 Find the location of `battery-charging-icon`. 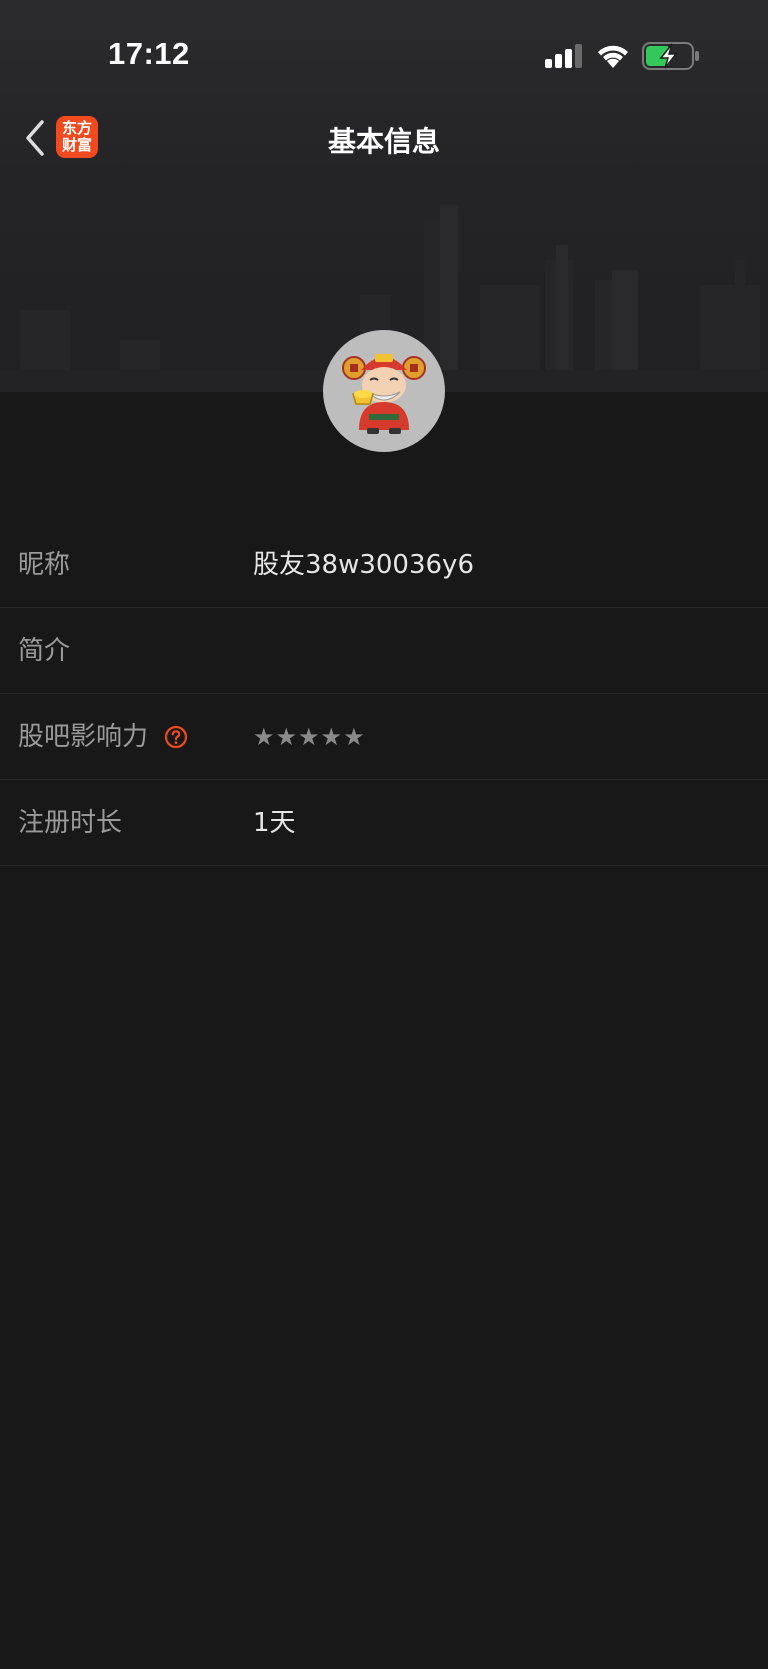

battery-charging-icon is located at coordinates (670, 56).